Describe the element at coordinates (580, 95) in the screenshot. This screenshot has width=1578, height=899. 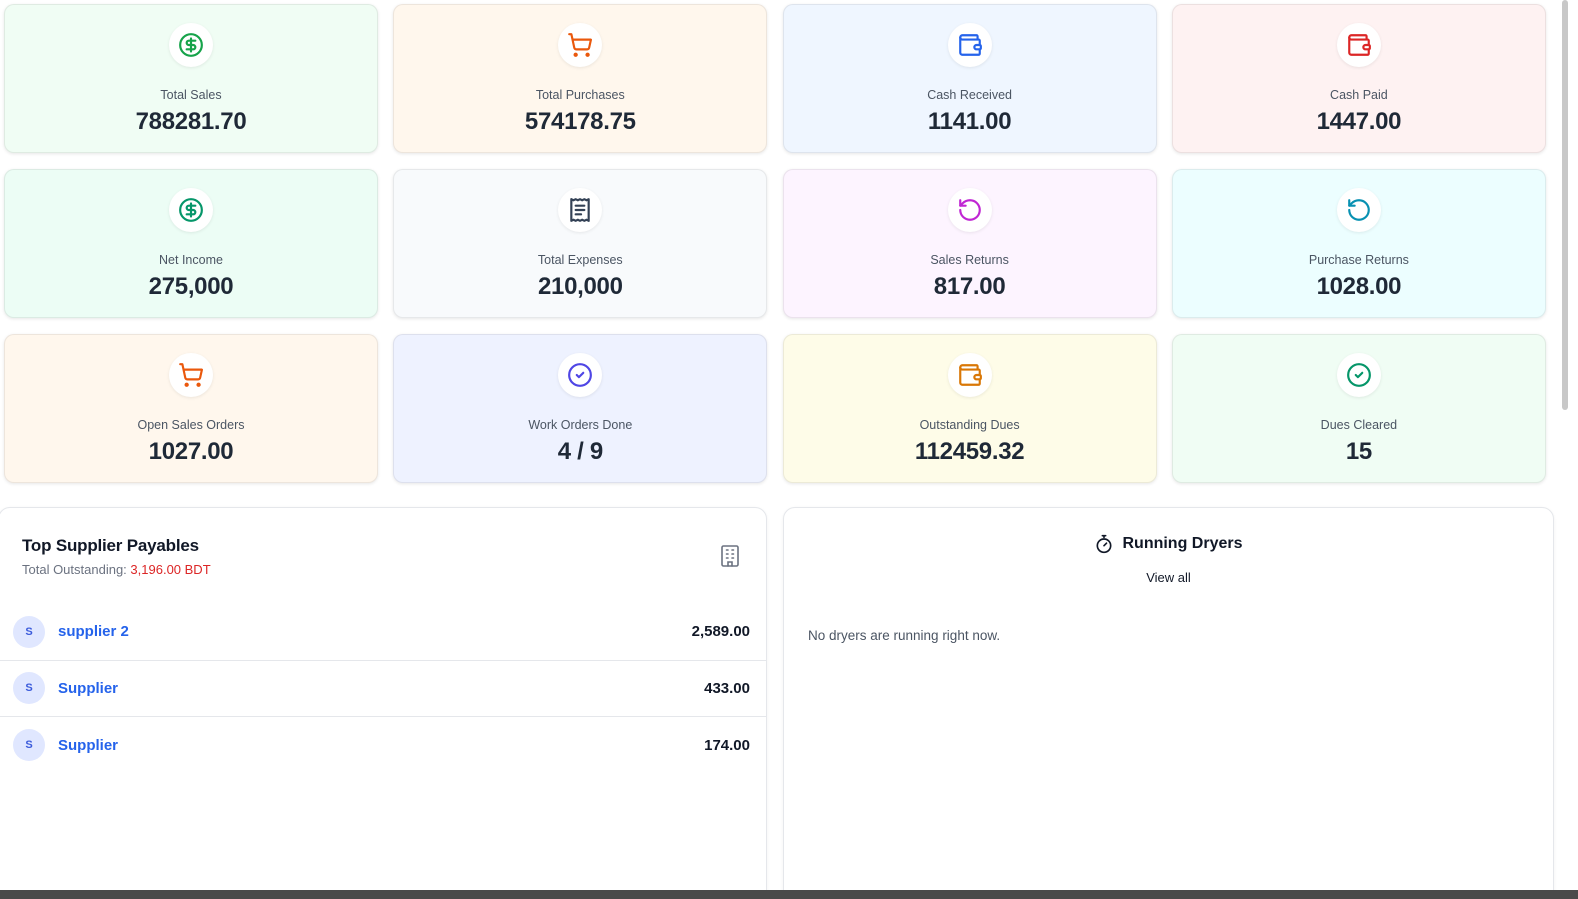
I see `stat-label: Total Purchases` at that location.